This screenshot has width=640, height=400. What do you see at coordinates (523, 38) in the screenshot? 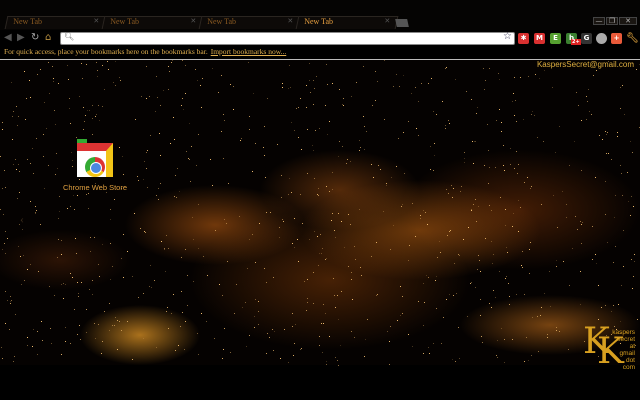
I see `extension-red-icon: ✱` at bounding box center [523, 38].